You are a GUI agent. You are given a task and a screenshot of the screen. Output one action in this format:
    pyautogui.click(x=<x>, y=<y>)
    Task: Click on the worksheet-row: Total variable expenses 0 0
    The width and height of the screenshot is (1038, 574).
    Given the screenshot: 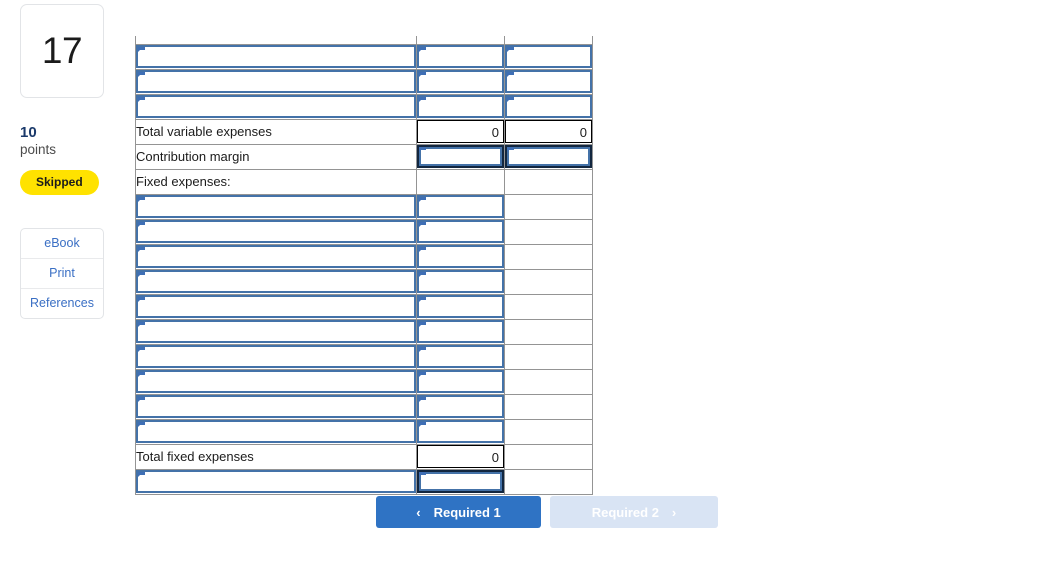 What is the action you would take?
    pyautogui.click(x=364, y=131)
    